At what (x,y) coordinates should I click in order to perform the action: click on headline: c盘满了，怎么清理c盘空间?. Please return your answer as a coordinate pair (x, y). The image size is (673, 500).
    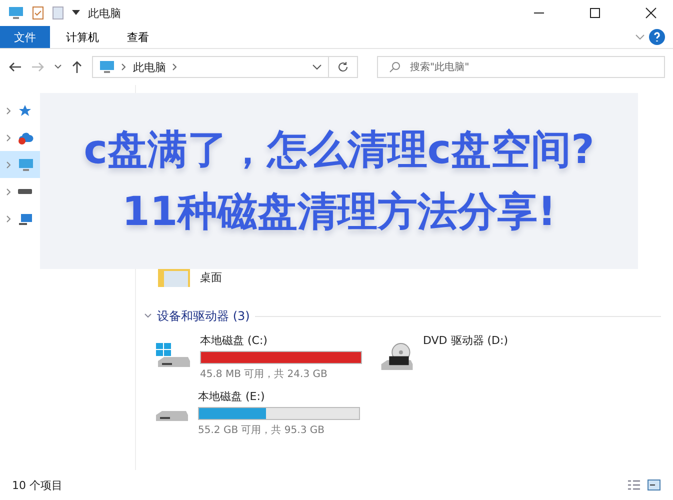
    Looking at the image, I should click on (339, 150).